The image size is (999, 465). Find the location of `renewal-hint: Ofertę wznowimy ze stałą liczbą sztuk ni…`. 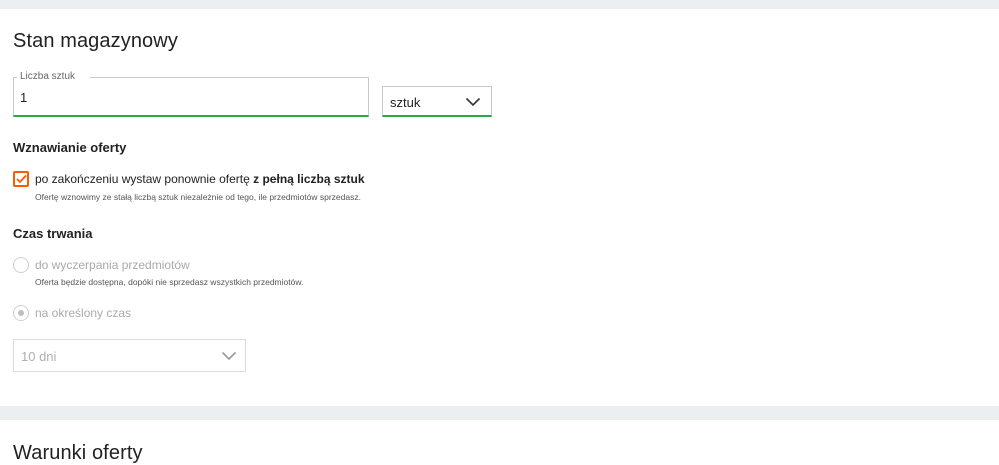

renewal-hint: Ofertę wznowimy ze stałą liczbą sztuk ni… is located at coordinates (198, 197).